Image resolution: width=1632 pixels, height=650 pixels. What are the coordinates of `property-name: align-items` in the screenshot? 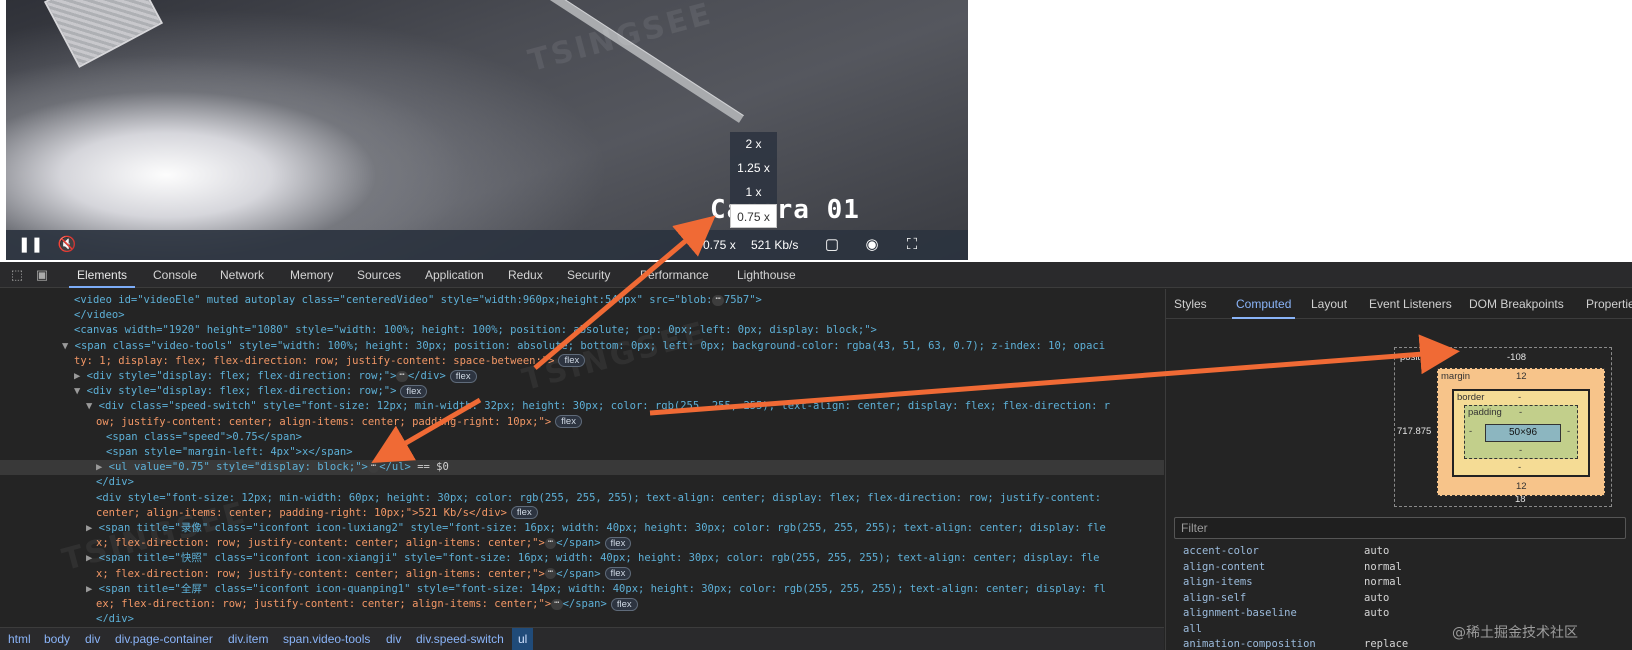 It's located at (1218, 582).